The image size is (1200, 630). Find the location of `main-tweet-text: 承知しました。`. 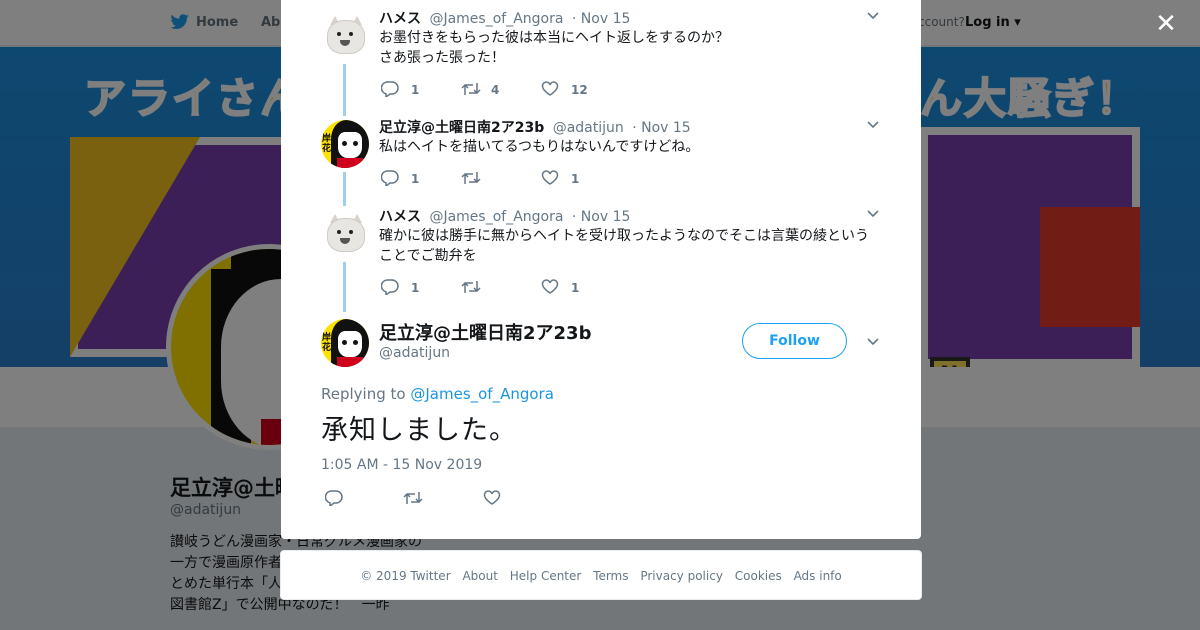

main-tweet-text: 承知しました。 is located at coordinates (419, 430).